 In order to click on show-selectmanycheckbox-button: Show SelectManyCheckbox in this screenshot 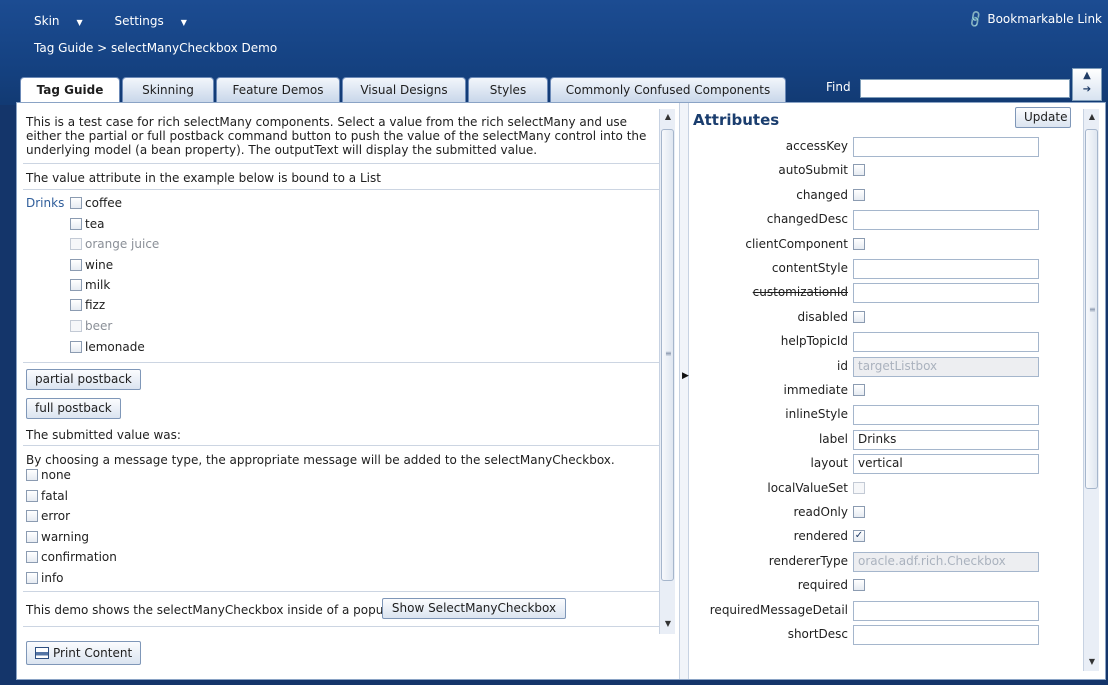, I will do `click(474, 608)`.